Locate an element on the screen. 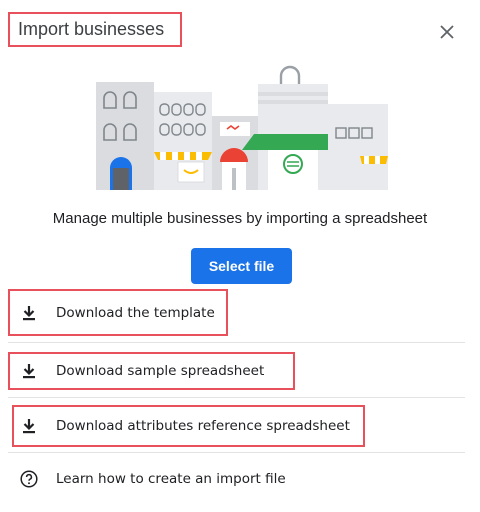  download-template-label: Download the template is located at coordinates (135, 312).